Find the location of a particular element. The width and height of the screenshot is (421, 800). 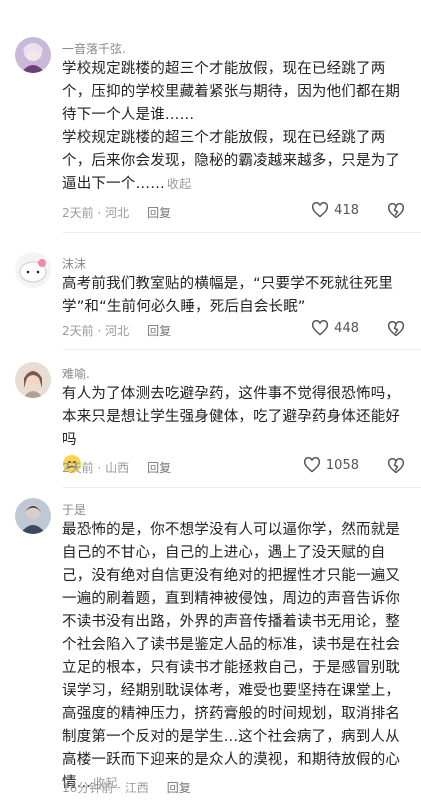

region: 山西 is located at coordinates (117, 468).